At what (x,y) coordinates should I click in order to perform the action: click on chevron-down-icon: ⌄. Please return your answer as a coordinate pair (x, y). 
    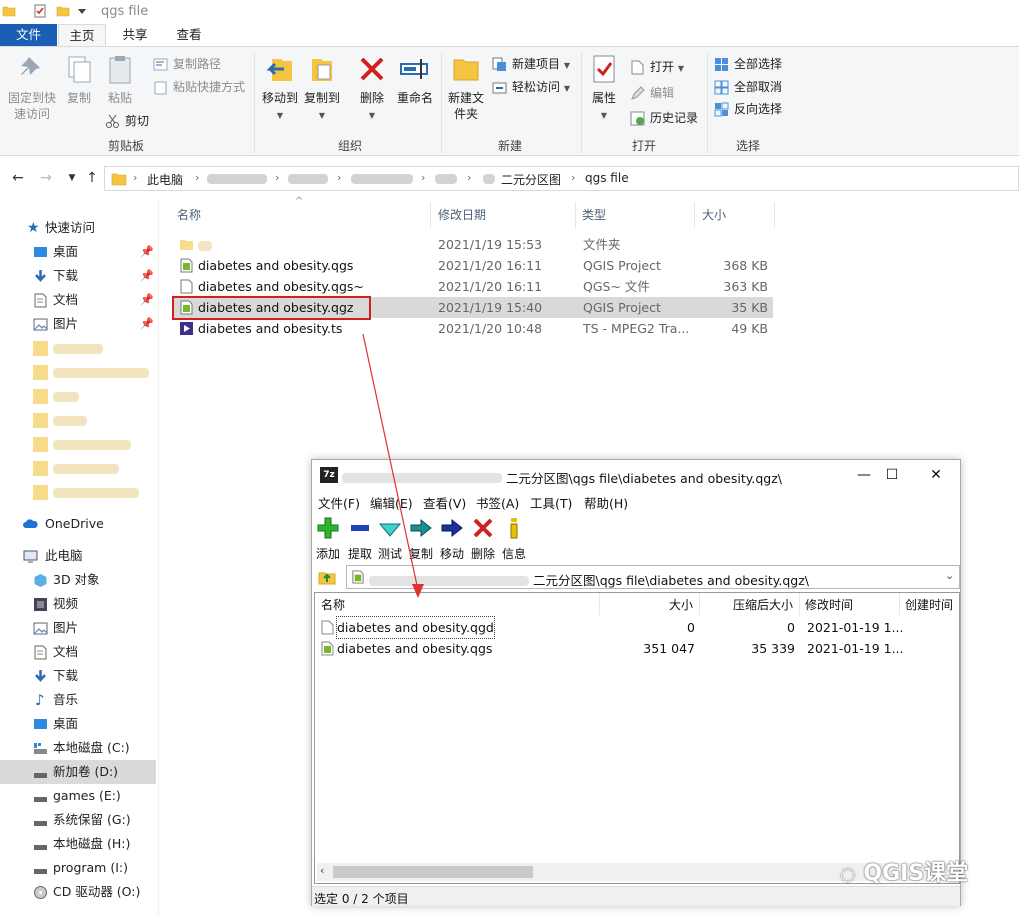
    Looking at the image, I should click on (949, 575).